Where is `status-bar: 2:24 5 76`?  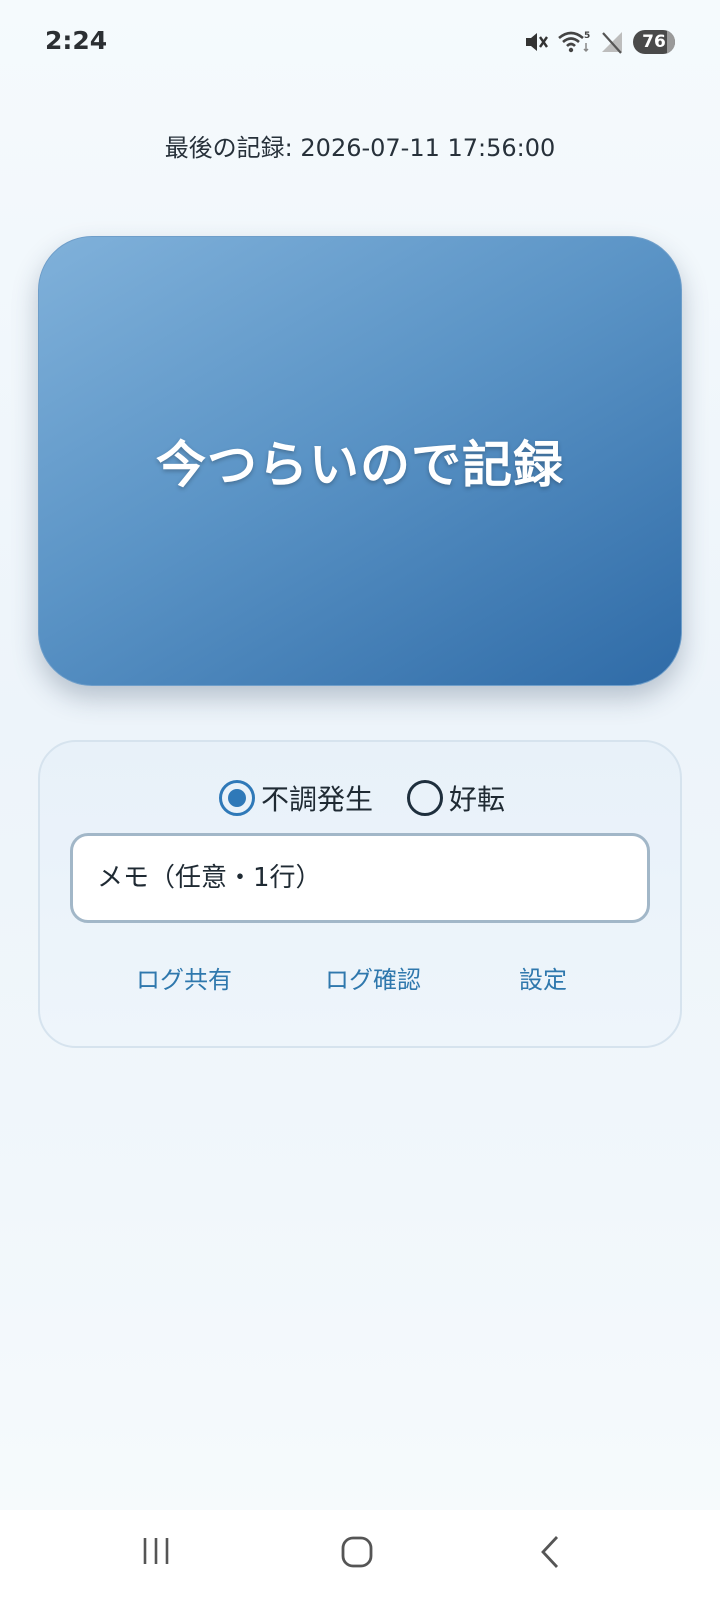 status-bar: 2:24 5 76 is located at coordinates (360, 42).